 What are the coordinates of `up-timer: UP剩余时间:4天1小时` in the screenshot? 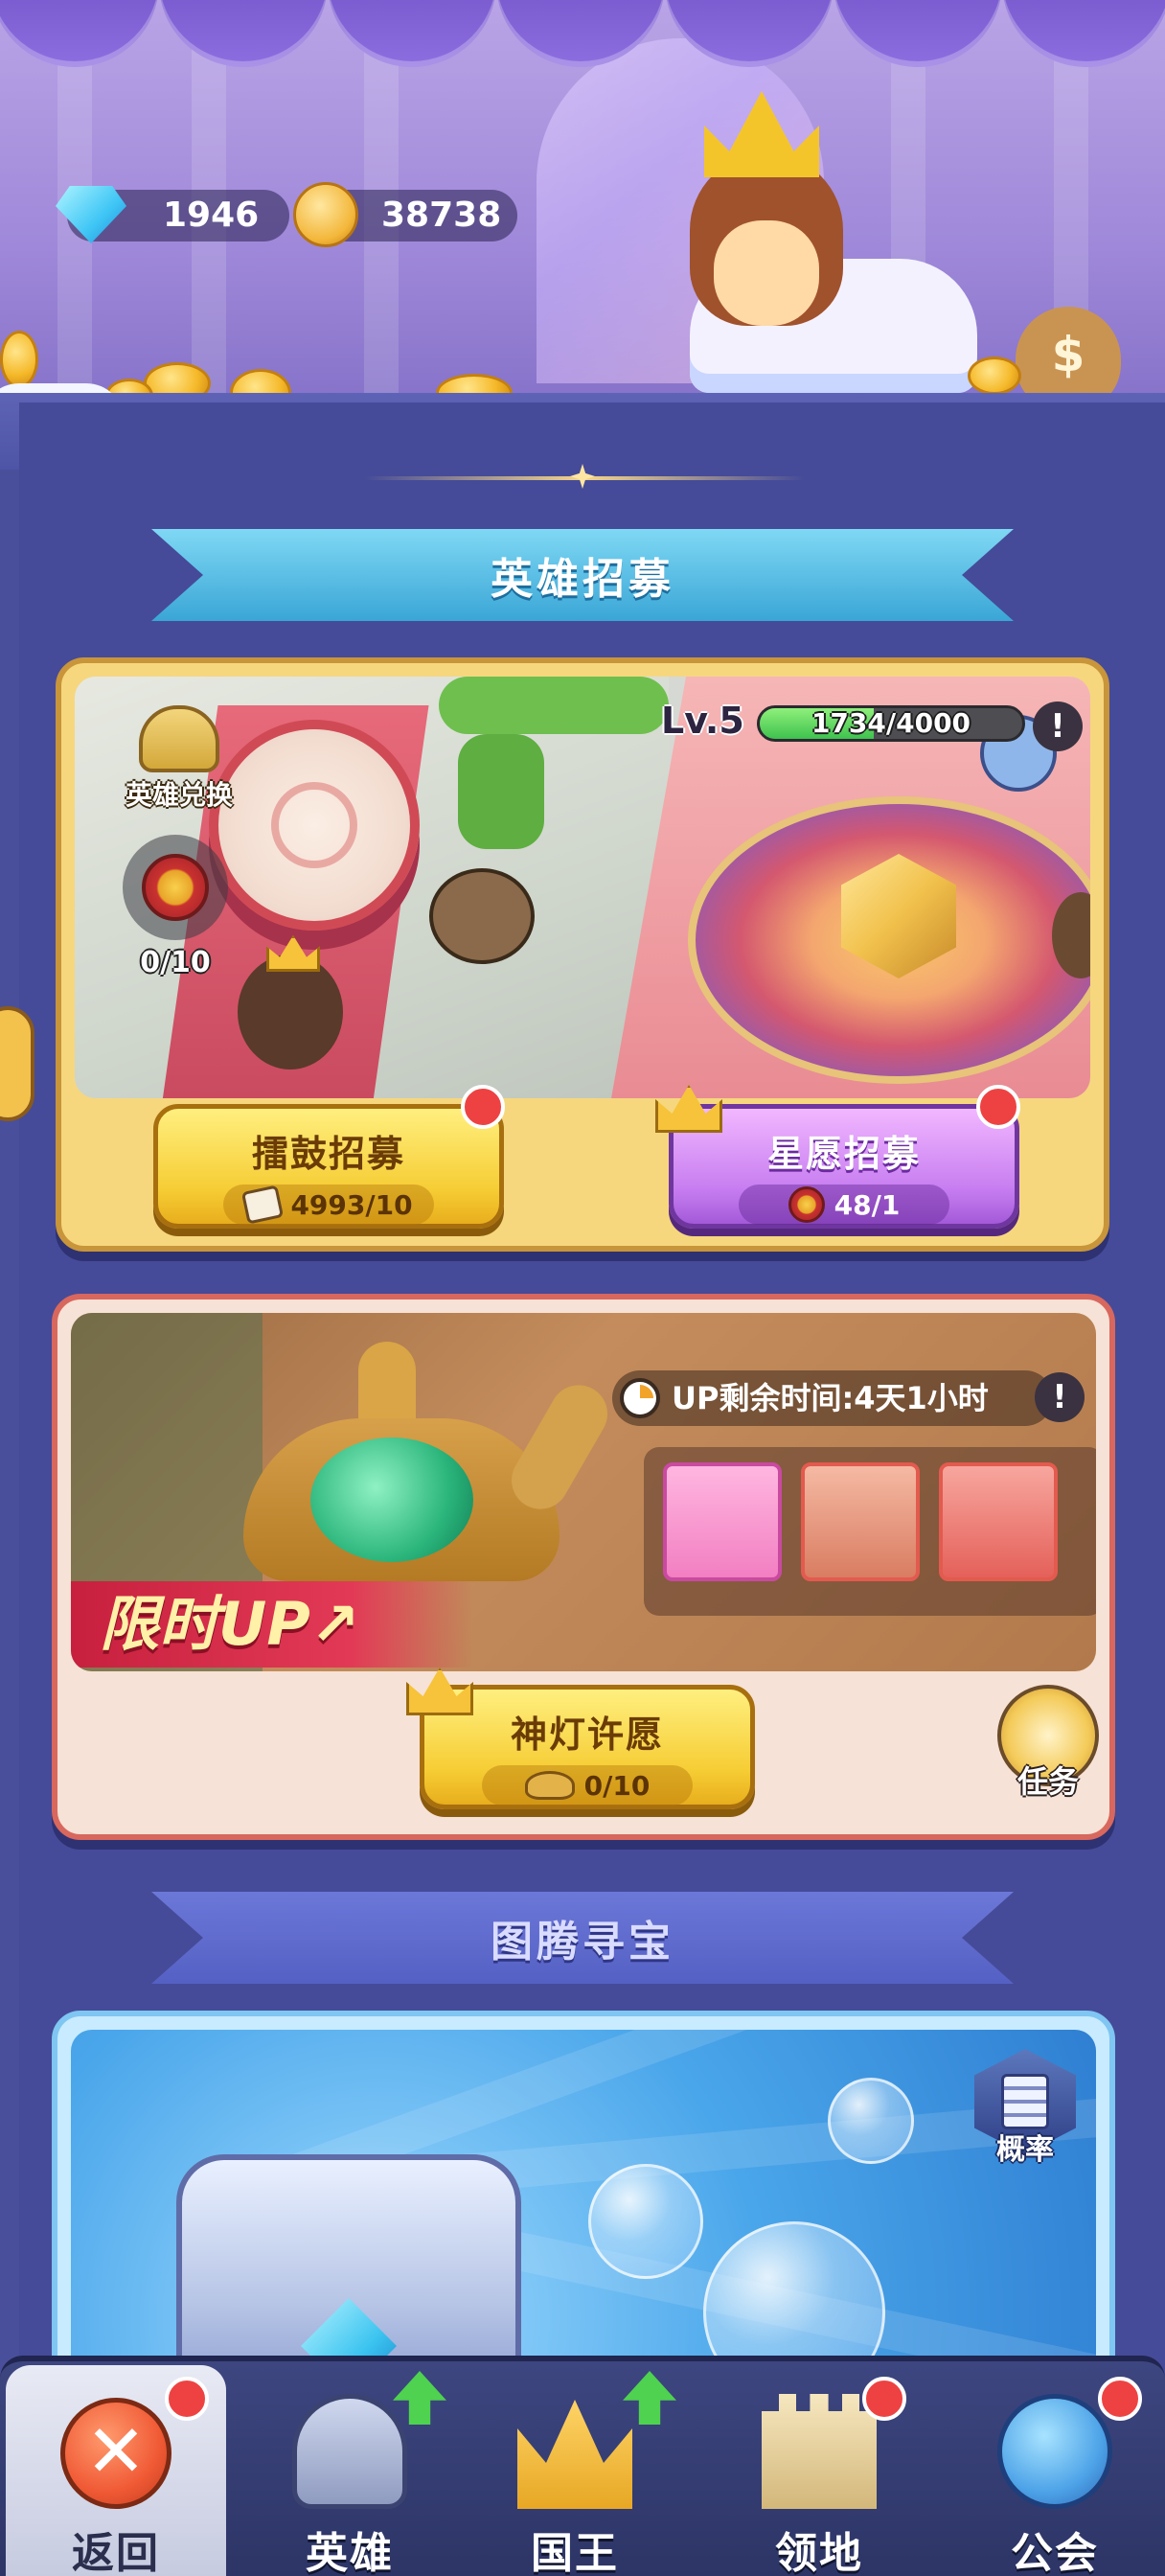 It's located at (832, 1398).